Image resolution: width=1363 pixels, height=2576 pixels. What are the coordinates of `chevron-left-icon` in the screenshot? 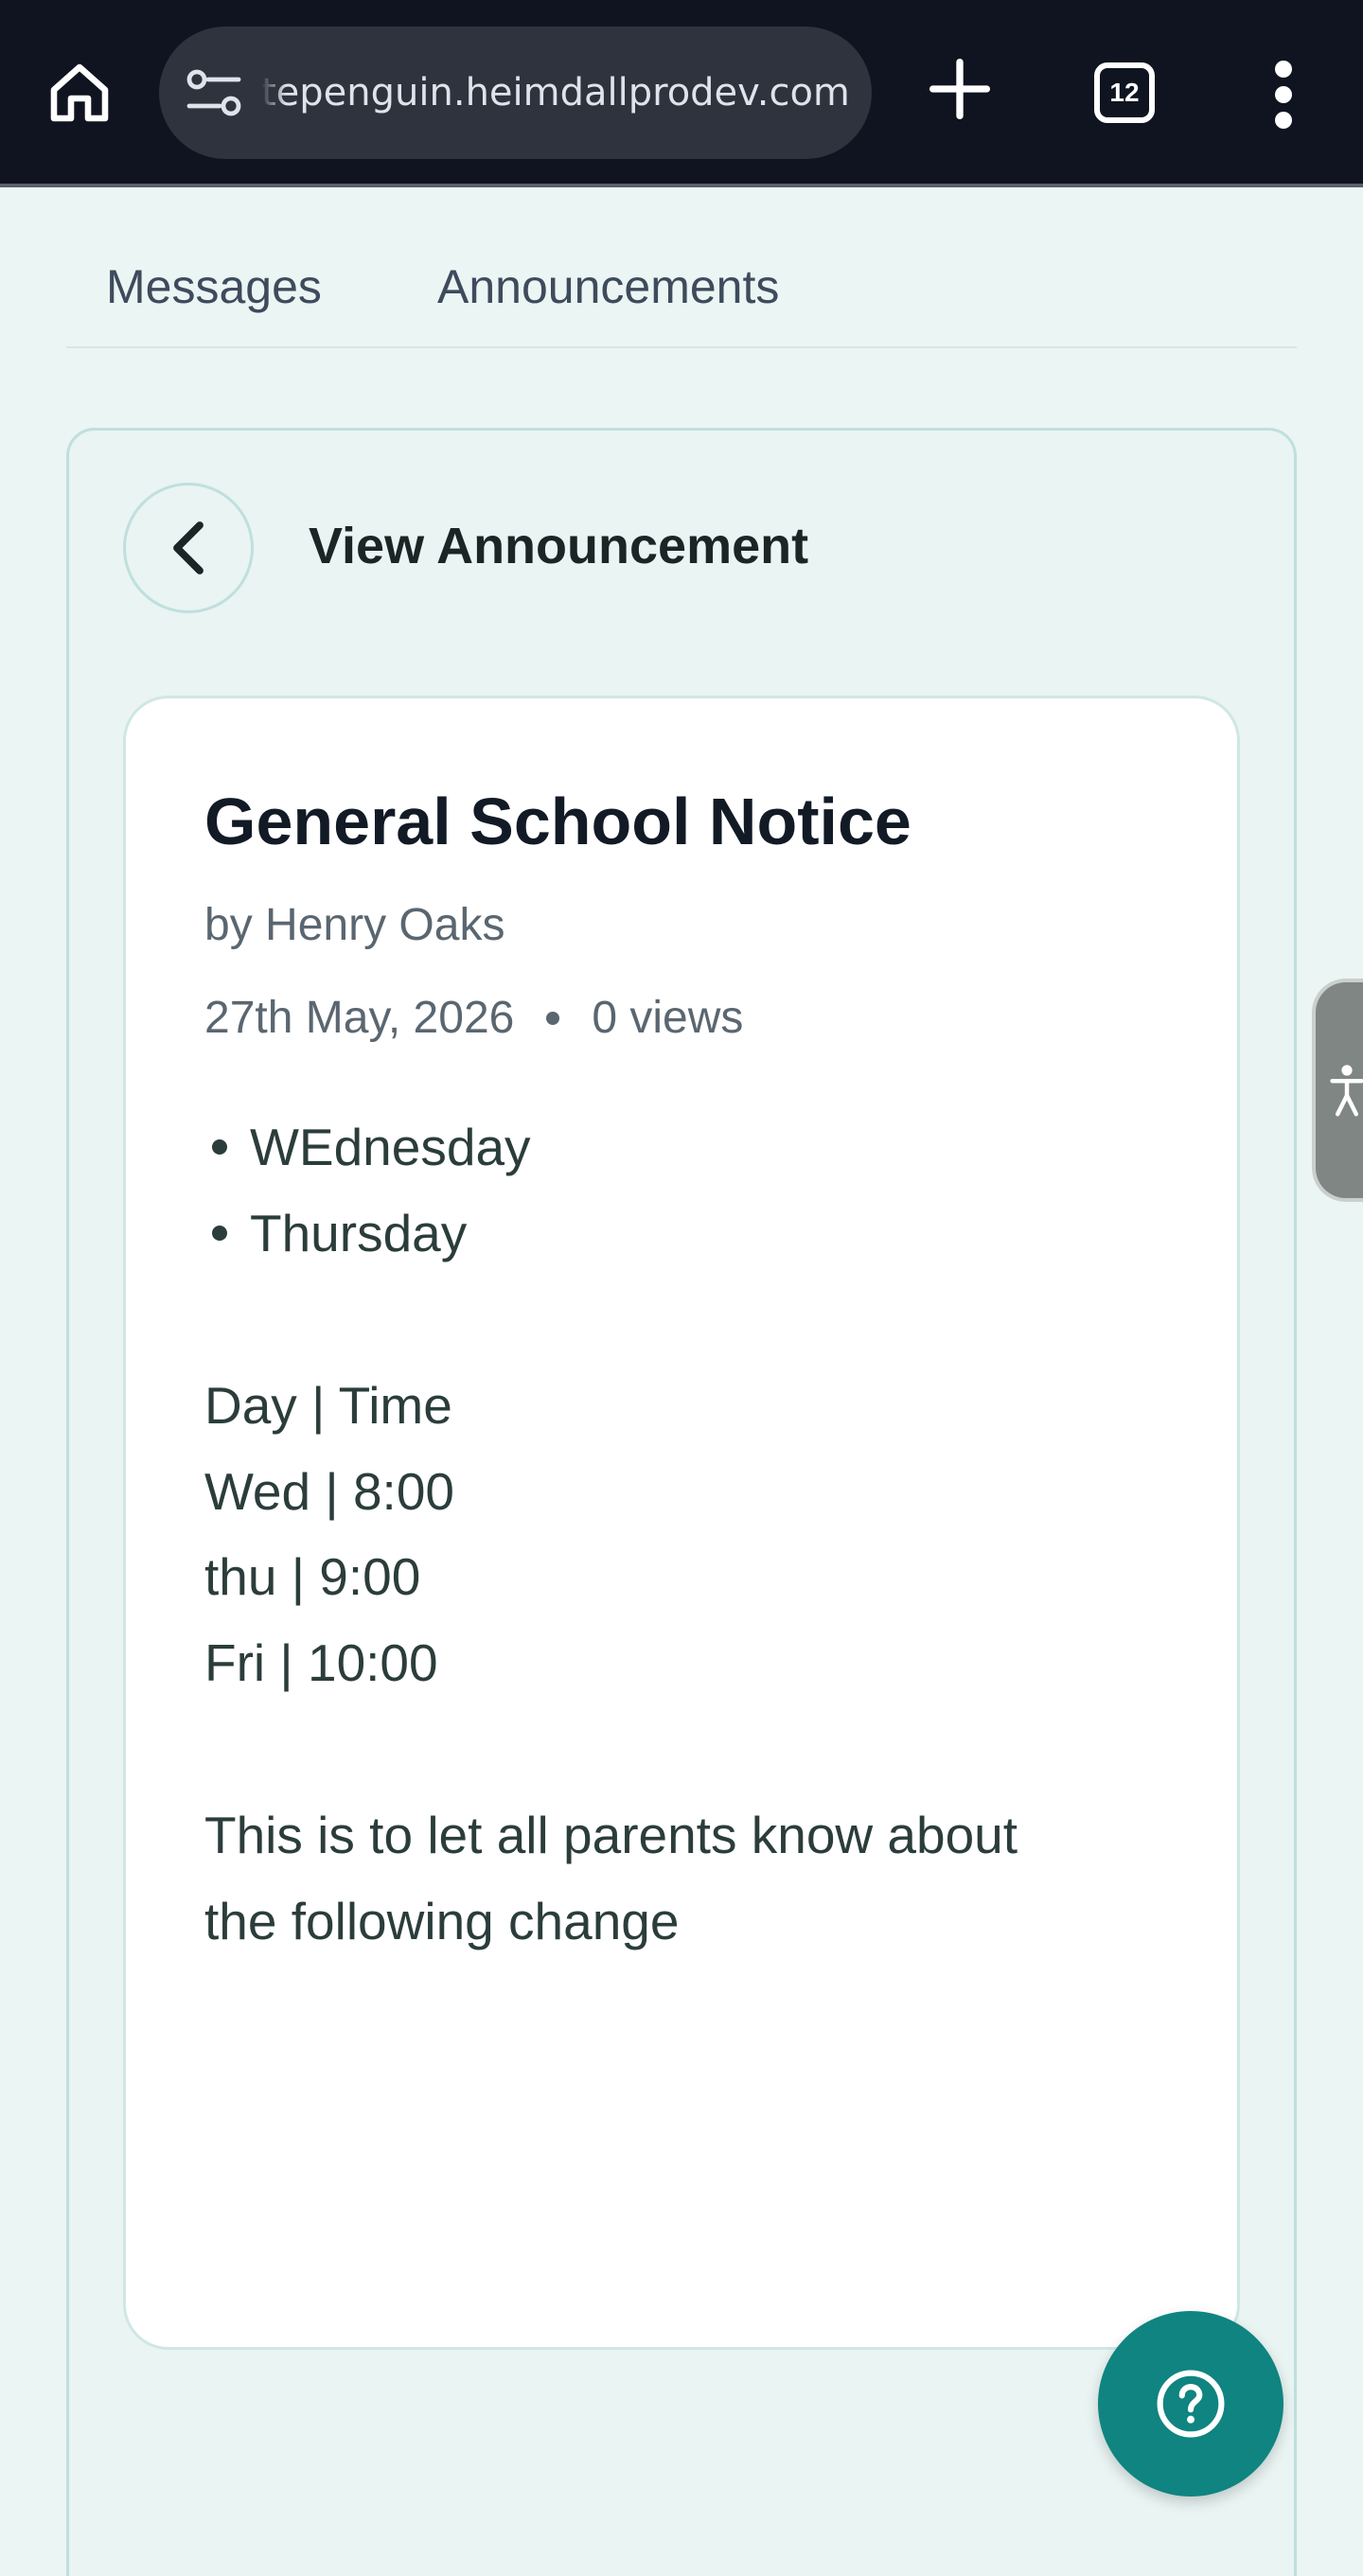 It's located at (188, 547).